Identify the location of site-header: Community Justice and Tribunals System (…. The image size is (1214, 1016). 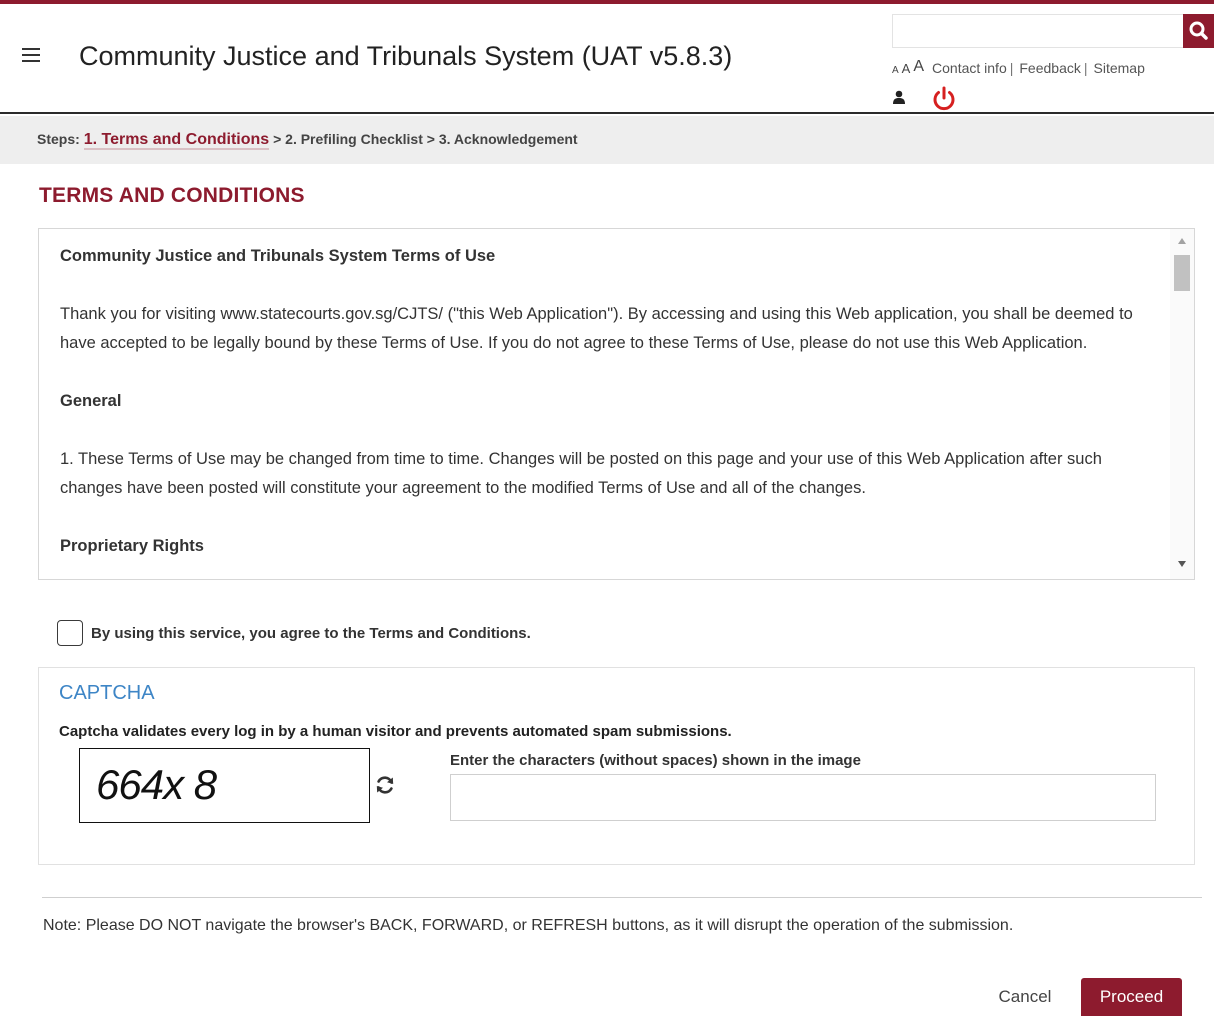
(607, 59).